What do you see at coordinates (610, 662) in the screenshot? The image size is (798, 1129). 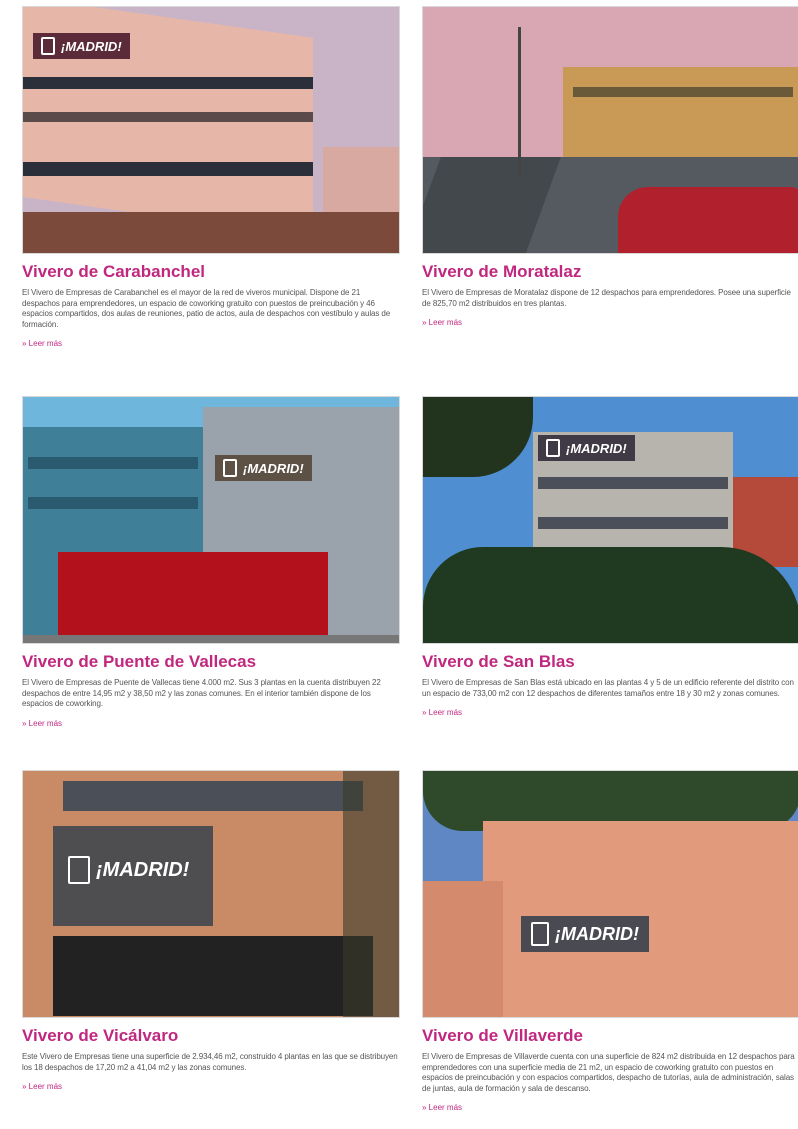 I see `vivero-title: Vivero de San Blas` at bounding box center [610, 662].